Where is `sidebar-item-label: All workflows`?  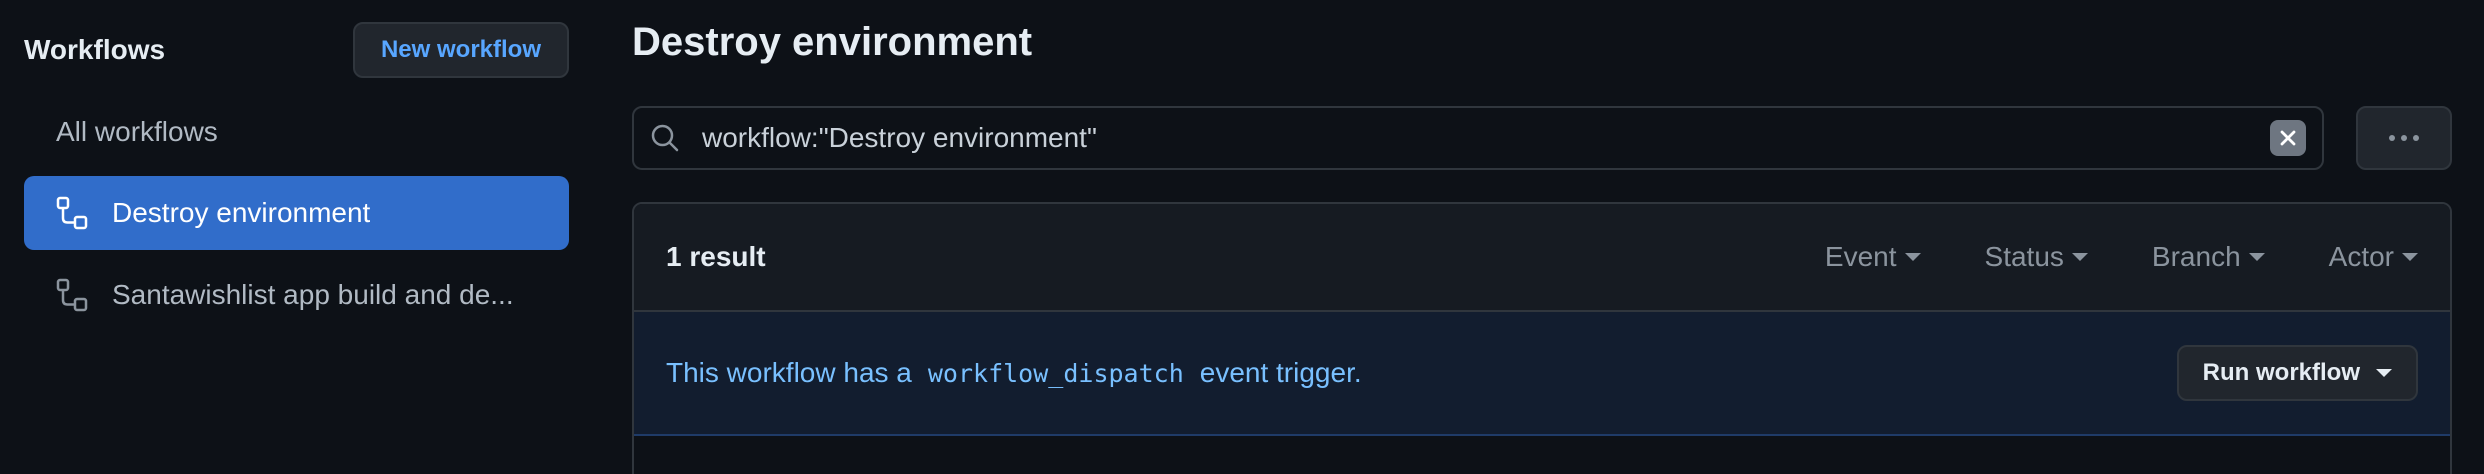 sidebar-item-label: All workflows is located at coordinates (137, 131).